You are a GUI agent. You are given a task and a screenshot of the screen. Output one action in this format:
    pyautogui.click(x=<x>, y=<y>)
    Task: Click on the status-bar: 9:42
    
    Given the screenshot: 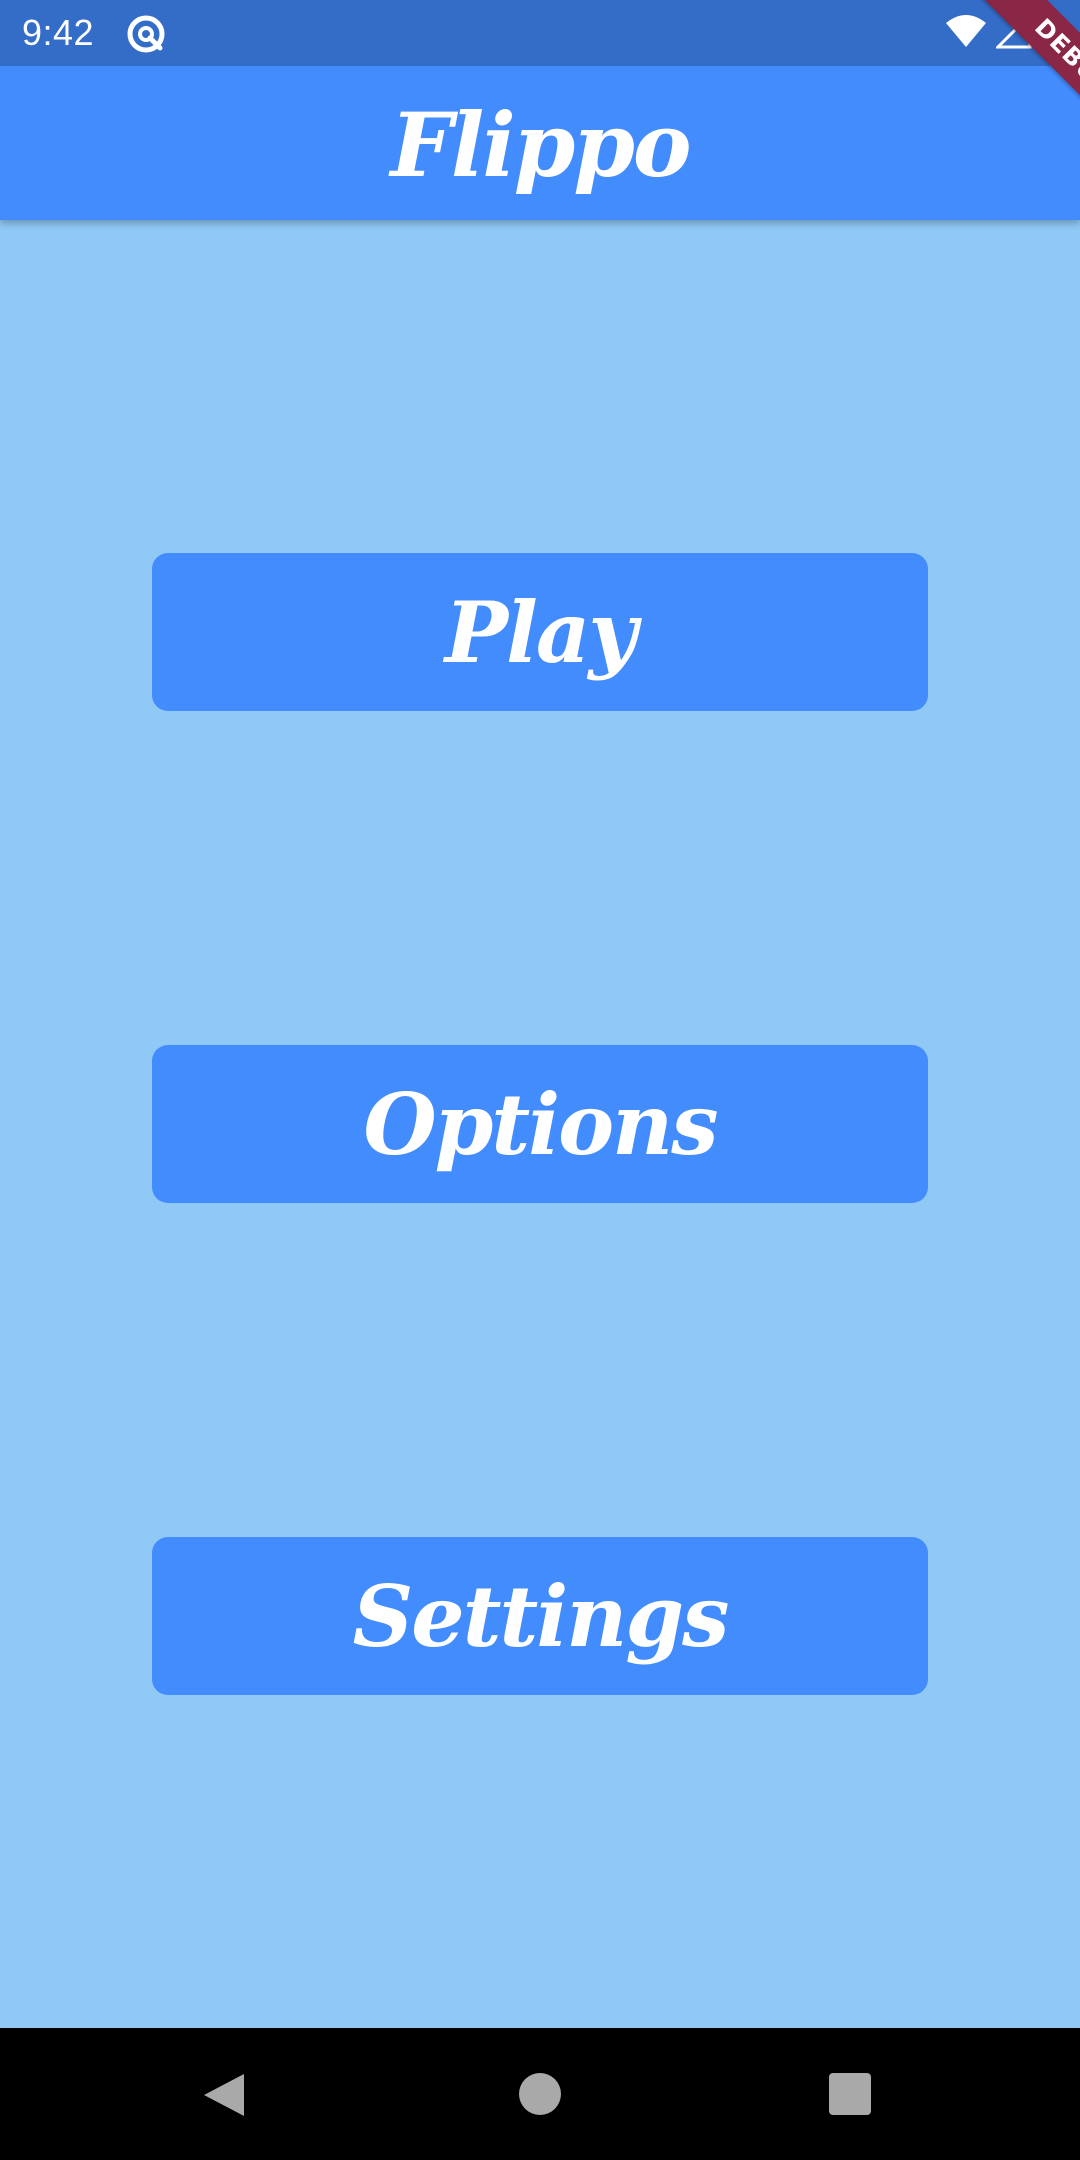 What is the action you would take?
    pyautogui.click(x=540, y=33)
    